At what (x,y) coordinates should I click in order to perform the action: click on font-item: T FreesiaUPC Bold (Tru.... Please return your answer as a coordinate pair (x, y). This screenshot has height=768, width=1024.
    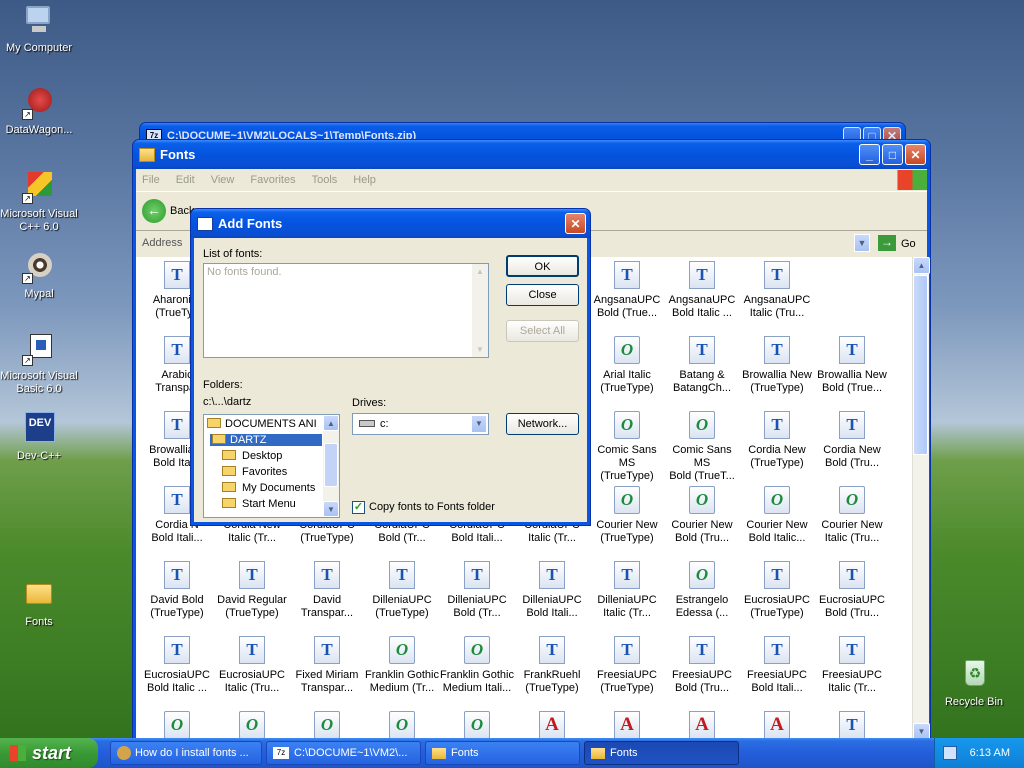
    Looking at the image, I should click on (702, 665).